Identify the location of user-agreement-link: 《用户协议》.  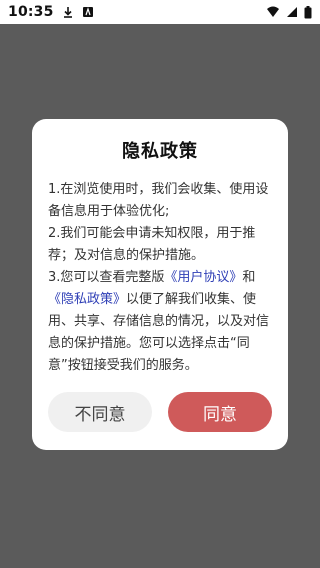
(203, 277).